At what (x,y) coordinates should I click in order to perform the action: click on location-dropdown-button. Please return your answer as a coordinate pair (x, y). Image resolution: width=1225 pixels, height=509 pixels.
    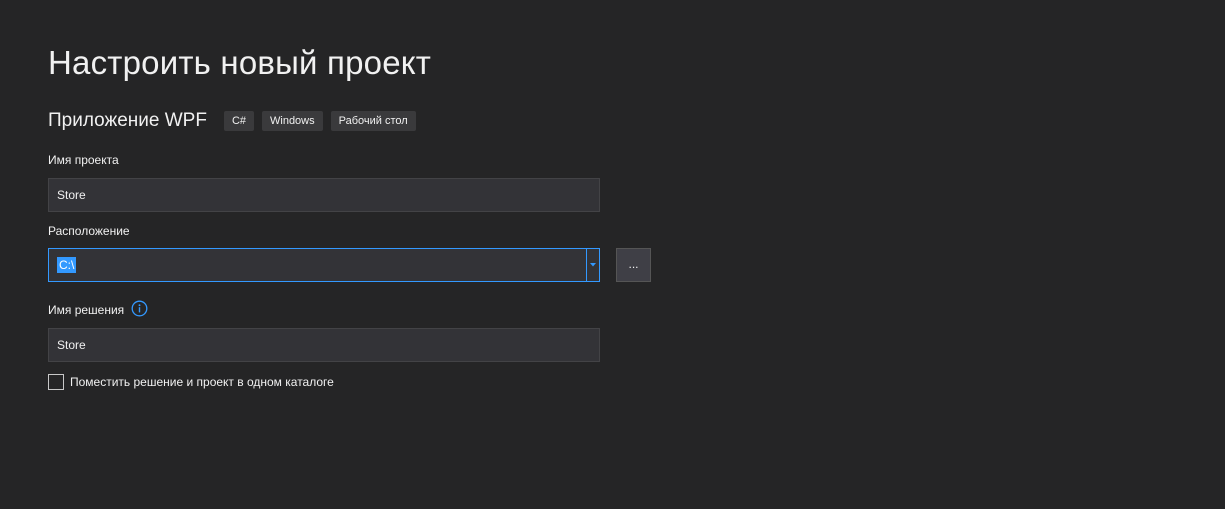
    Looking at the image, I should click on (592, 265).